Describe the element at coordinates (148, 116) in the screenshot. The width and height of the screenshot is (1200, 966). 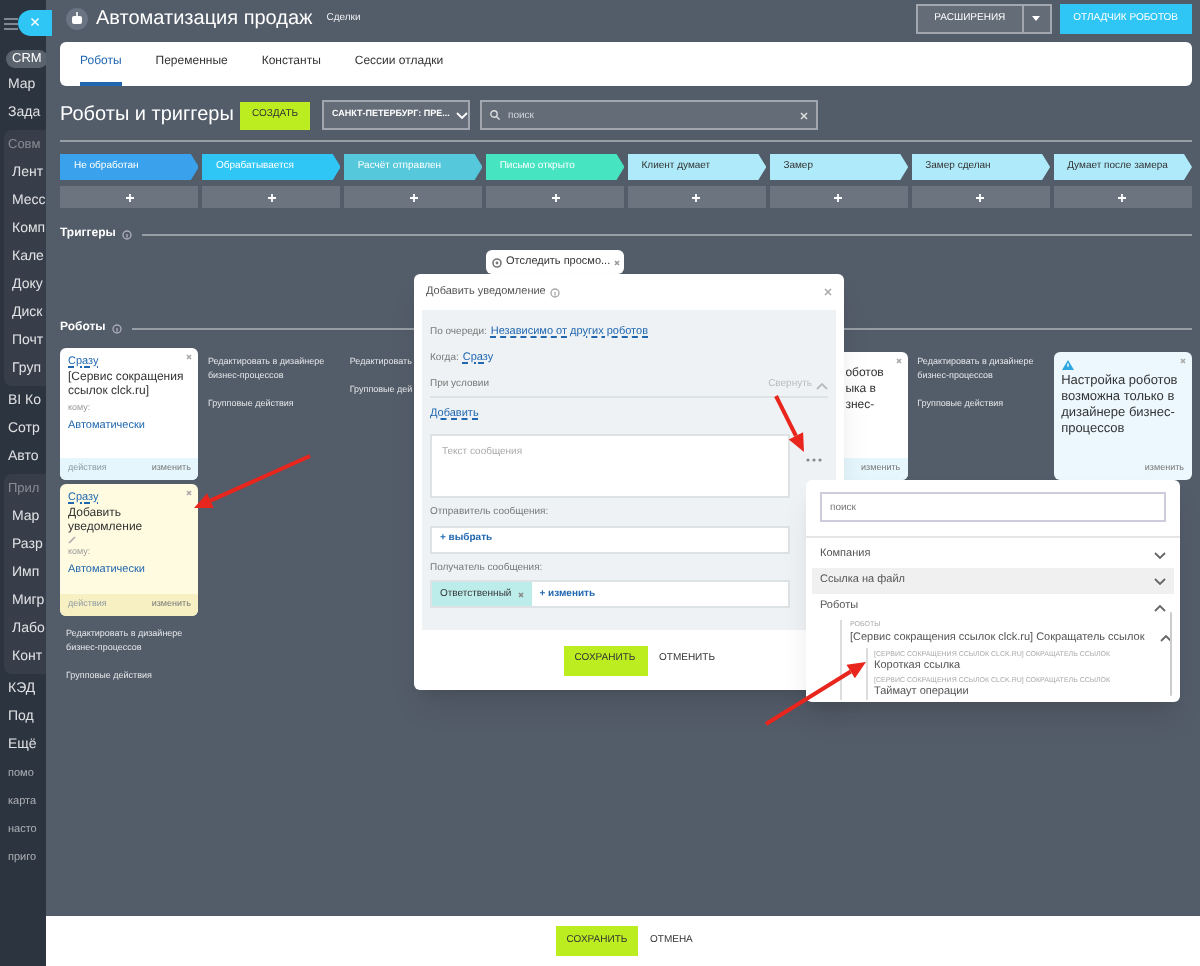
I see `section-heading: Роботы и триггеры` at that location.